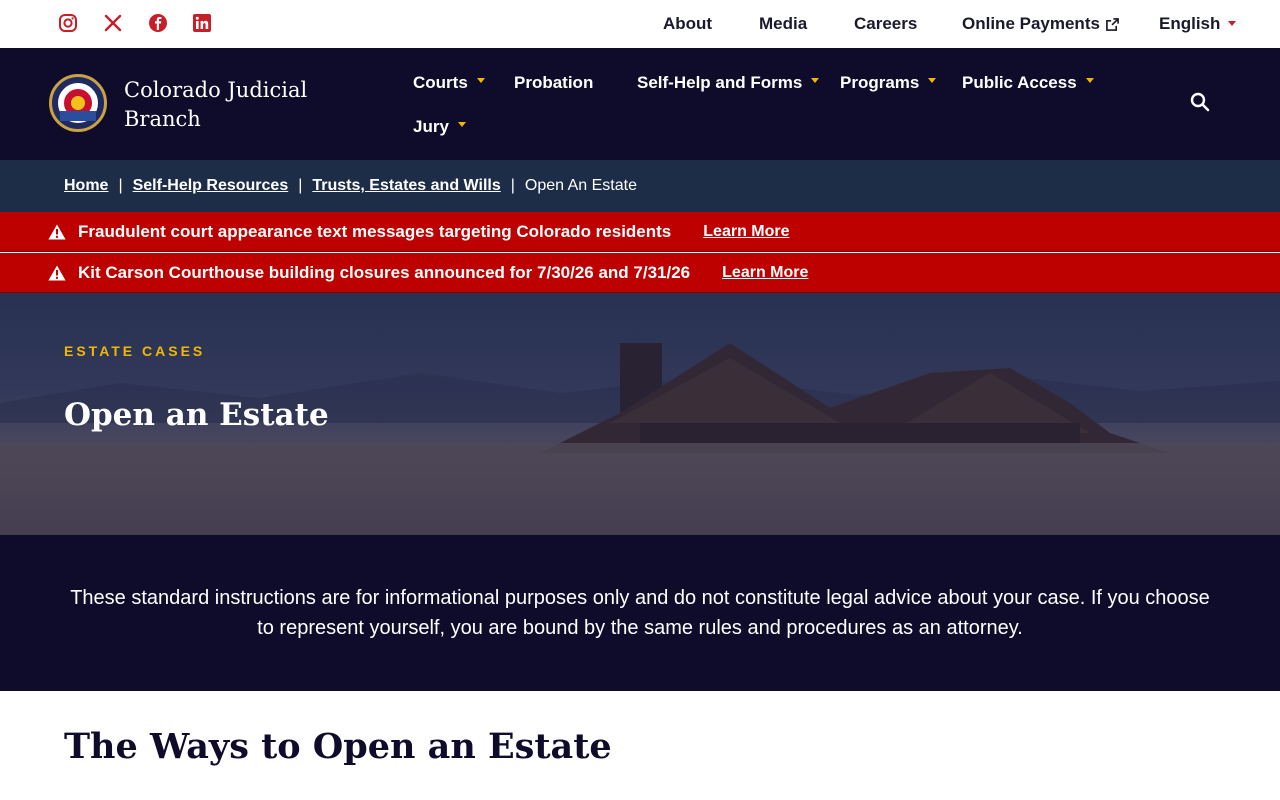  I want to click on nav-public-access: Public Access, so click(1028, 83).